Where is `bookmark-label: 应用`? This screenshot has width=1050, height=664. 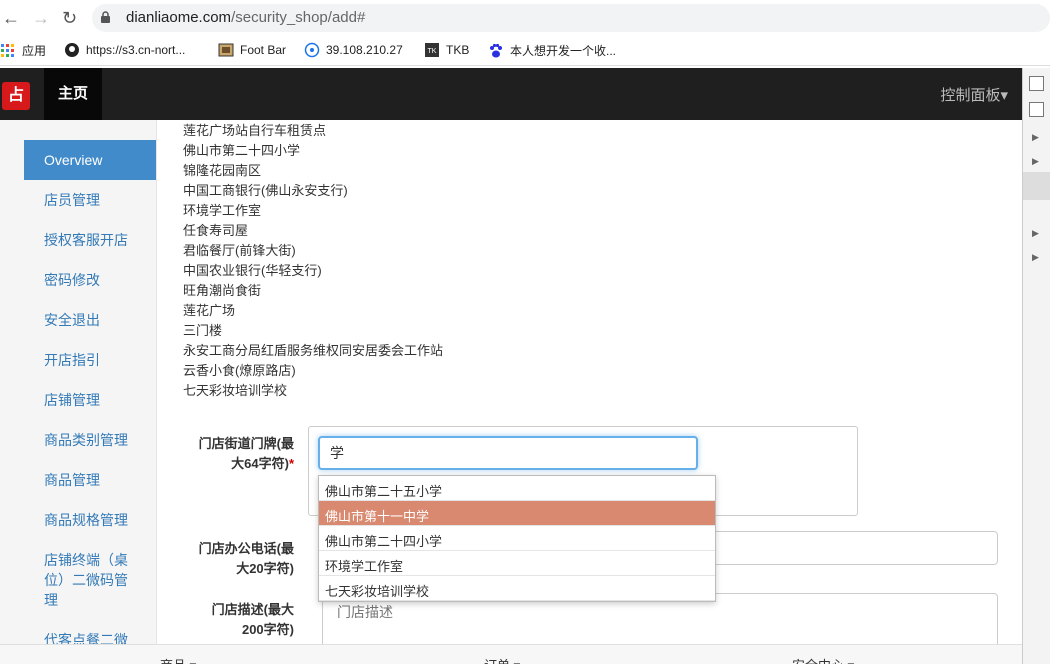 bookmark-label: 应用 is located at coordinates (34, 51).